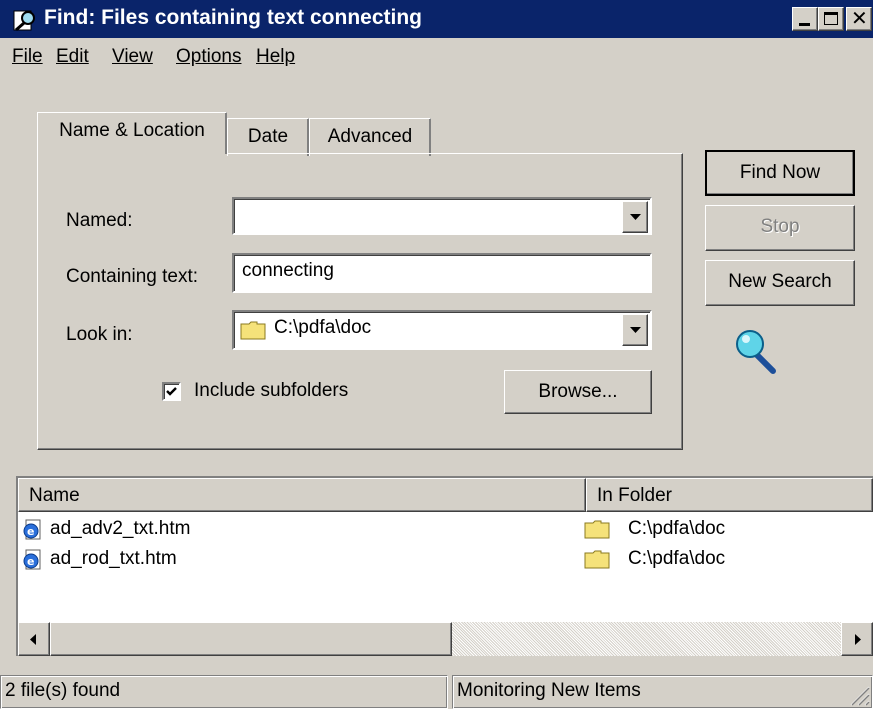 This screenshot has width=873, height=709. What do you see at coordinates (634, 495) in the screenshot?
I see `column-header-in-folder-label: In Folder` at bounding box center [634, 495].